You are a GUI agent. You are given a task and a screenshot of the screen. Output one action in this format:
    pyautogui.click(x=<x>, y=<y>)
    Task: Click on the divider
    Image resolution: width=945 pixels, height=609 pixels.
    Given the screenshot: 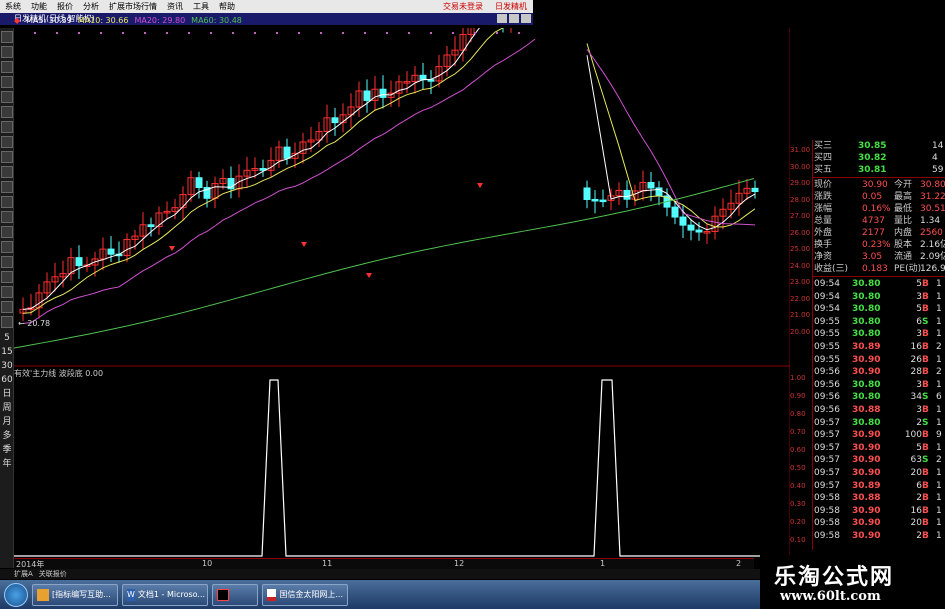 What is the action you would take?
    pyautogui.click(x=878, y=276)
    